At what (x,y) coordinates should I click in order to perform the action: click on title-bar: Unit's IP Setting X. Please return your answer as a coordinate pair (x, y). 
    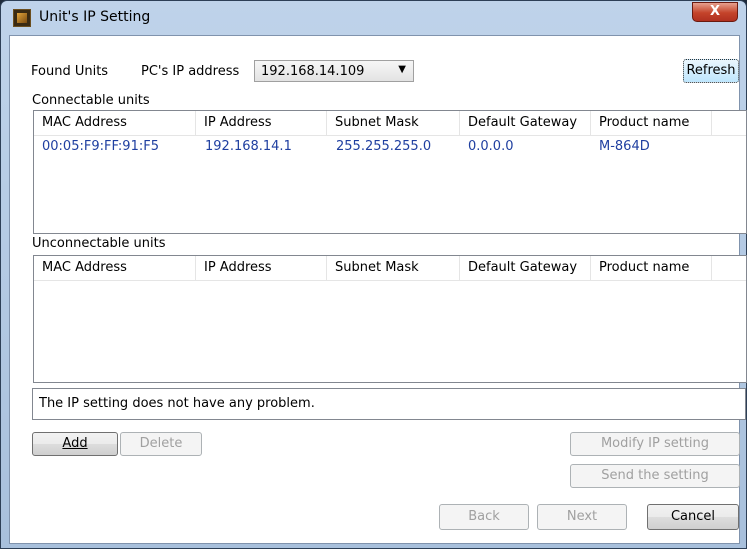
    Looking at the image, I should click on (373, 18).